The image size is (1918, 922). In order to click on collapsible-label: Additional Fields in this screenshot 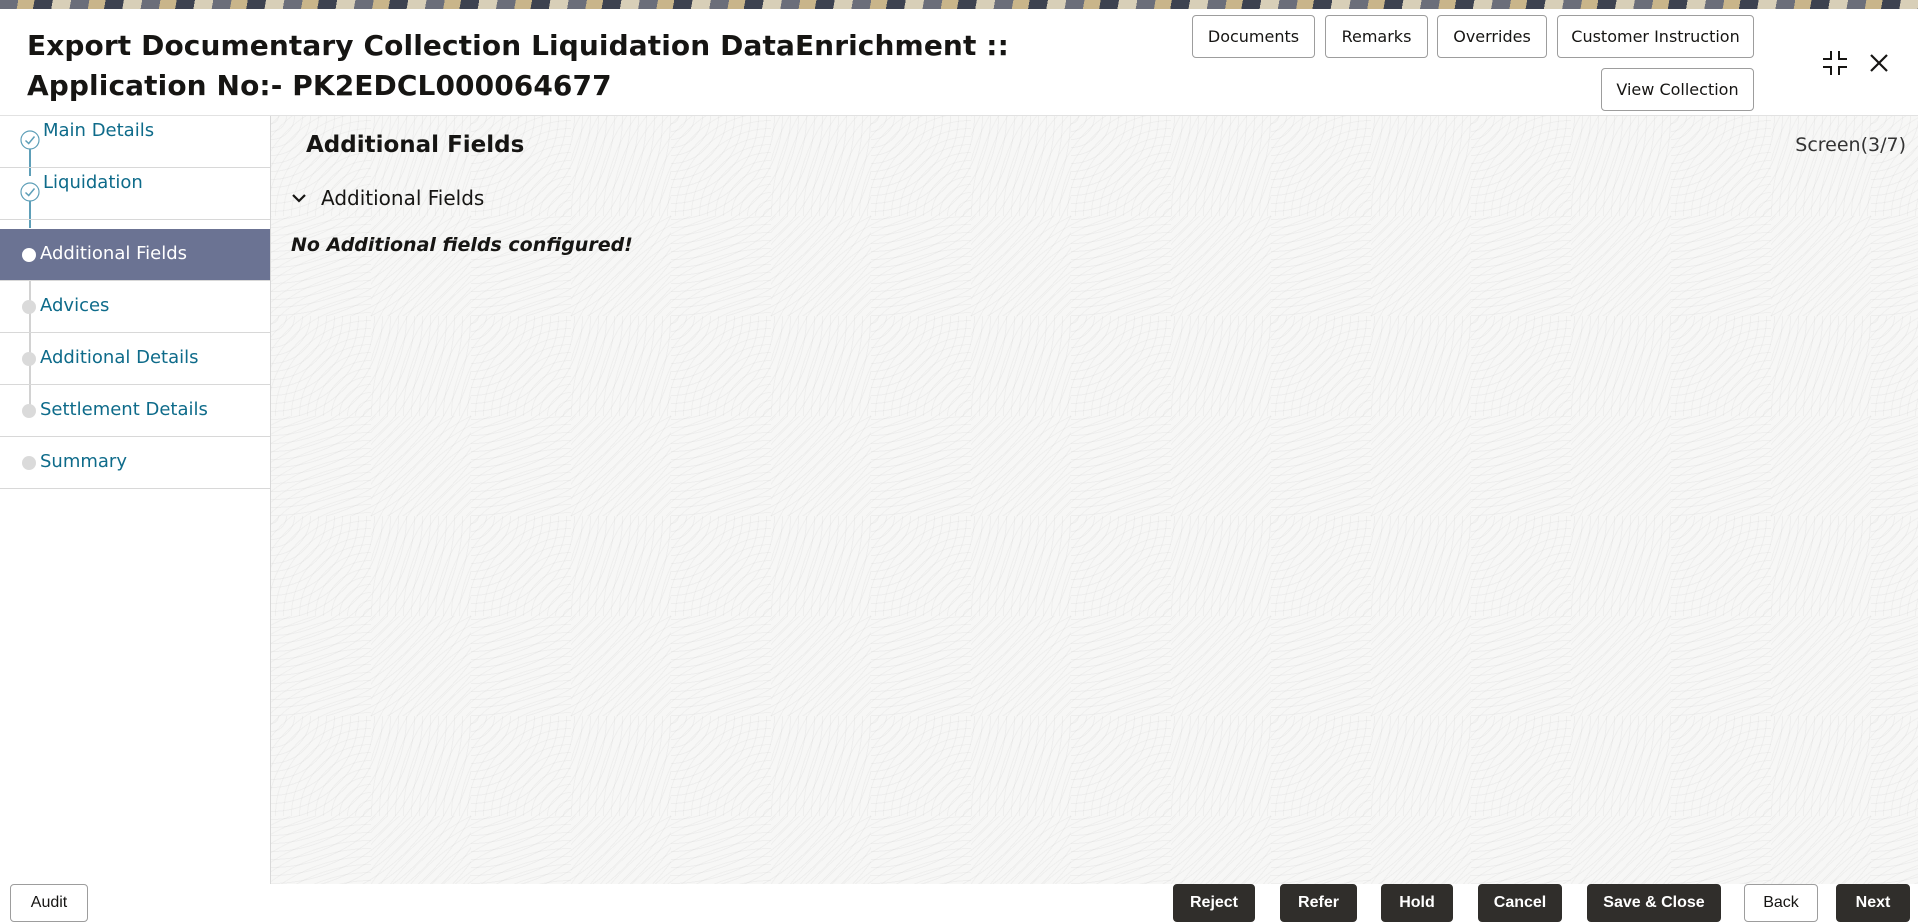, I will do `click(403, 198)`.